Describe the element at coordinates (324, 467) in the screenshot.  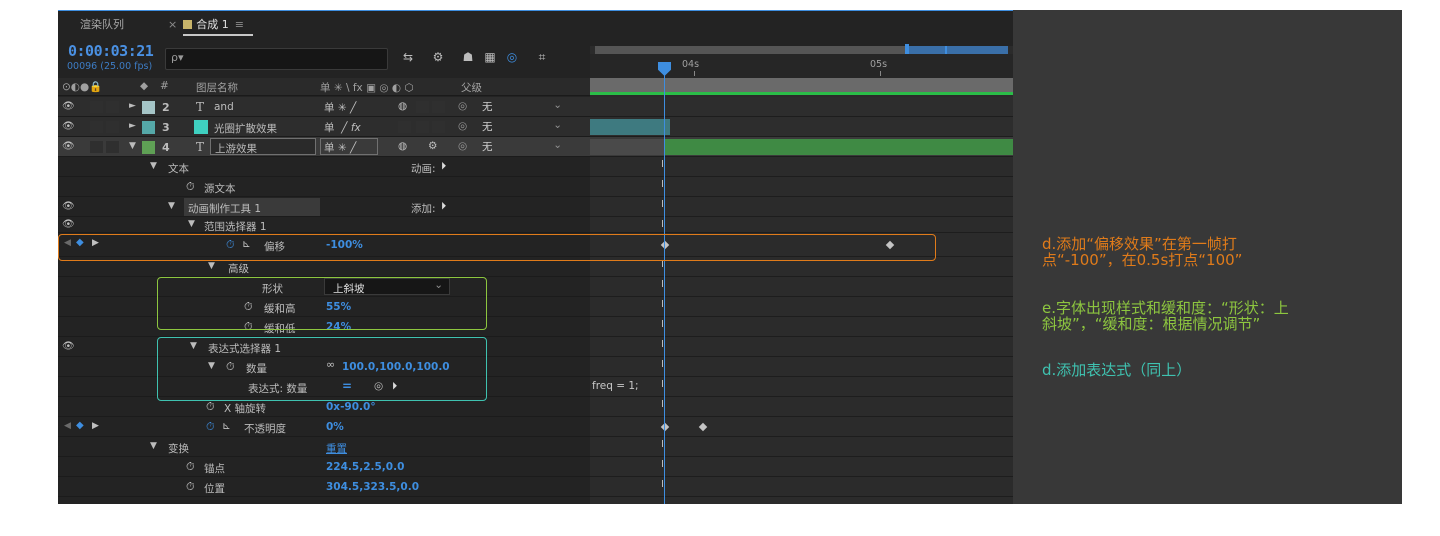
I see `prop-row-anchor: ⏱ 锚点 224.5,2.5,0.0` at that location.